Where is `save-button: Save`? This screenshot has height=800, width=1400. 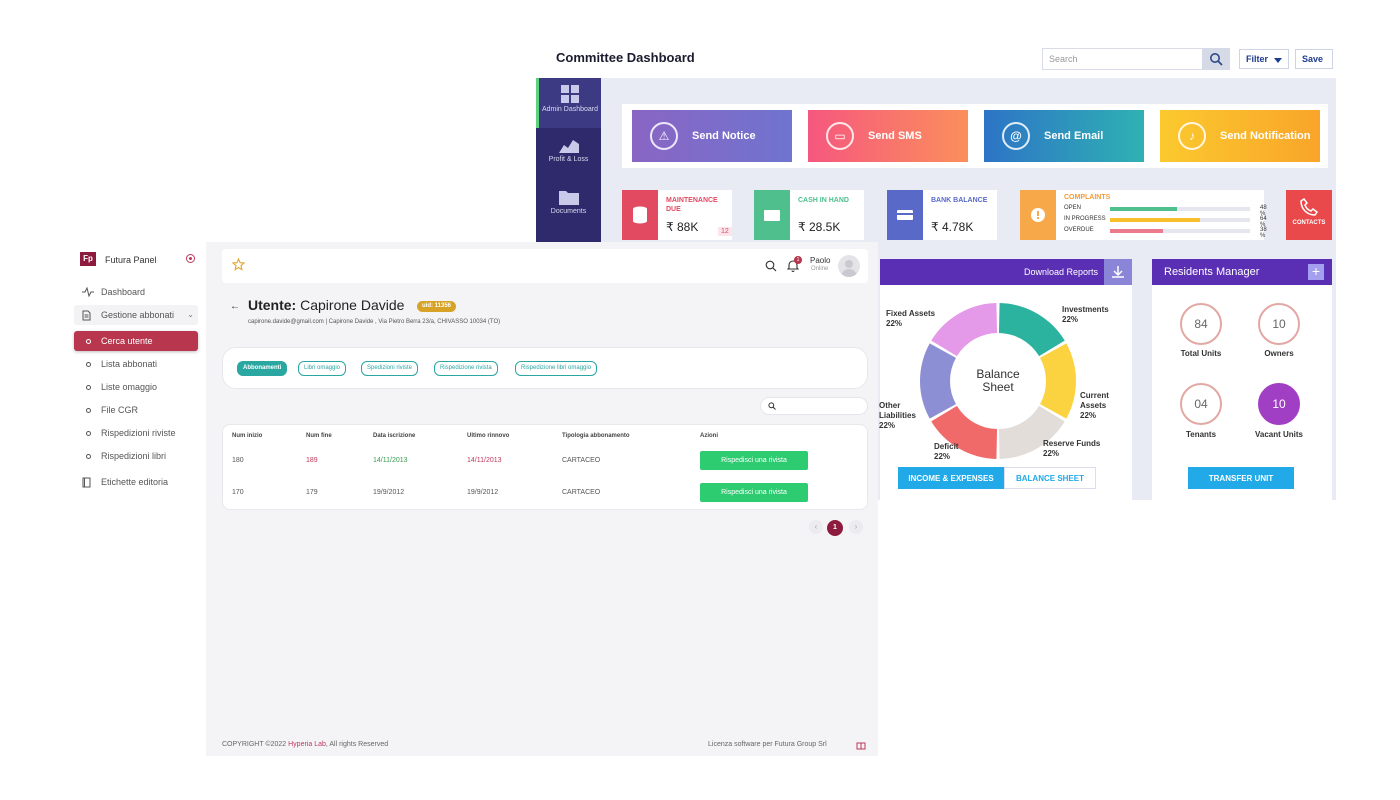
save-button: Save is located at coordinates (1314, 59).